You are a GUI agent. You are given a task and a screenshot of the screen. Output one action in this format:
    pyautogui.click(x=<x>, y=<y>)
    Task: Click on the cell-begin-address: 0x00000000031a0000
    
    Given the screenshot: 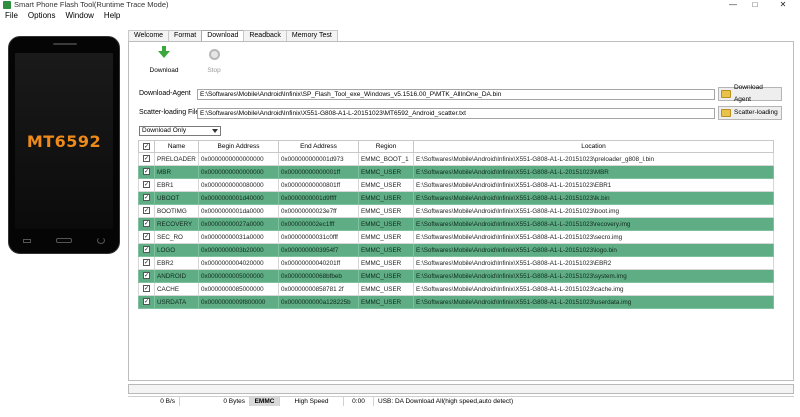 What is the action you would take?
    pyautogui.click(x=238, y=237)
    